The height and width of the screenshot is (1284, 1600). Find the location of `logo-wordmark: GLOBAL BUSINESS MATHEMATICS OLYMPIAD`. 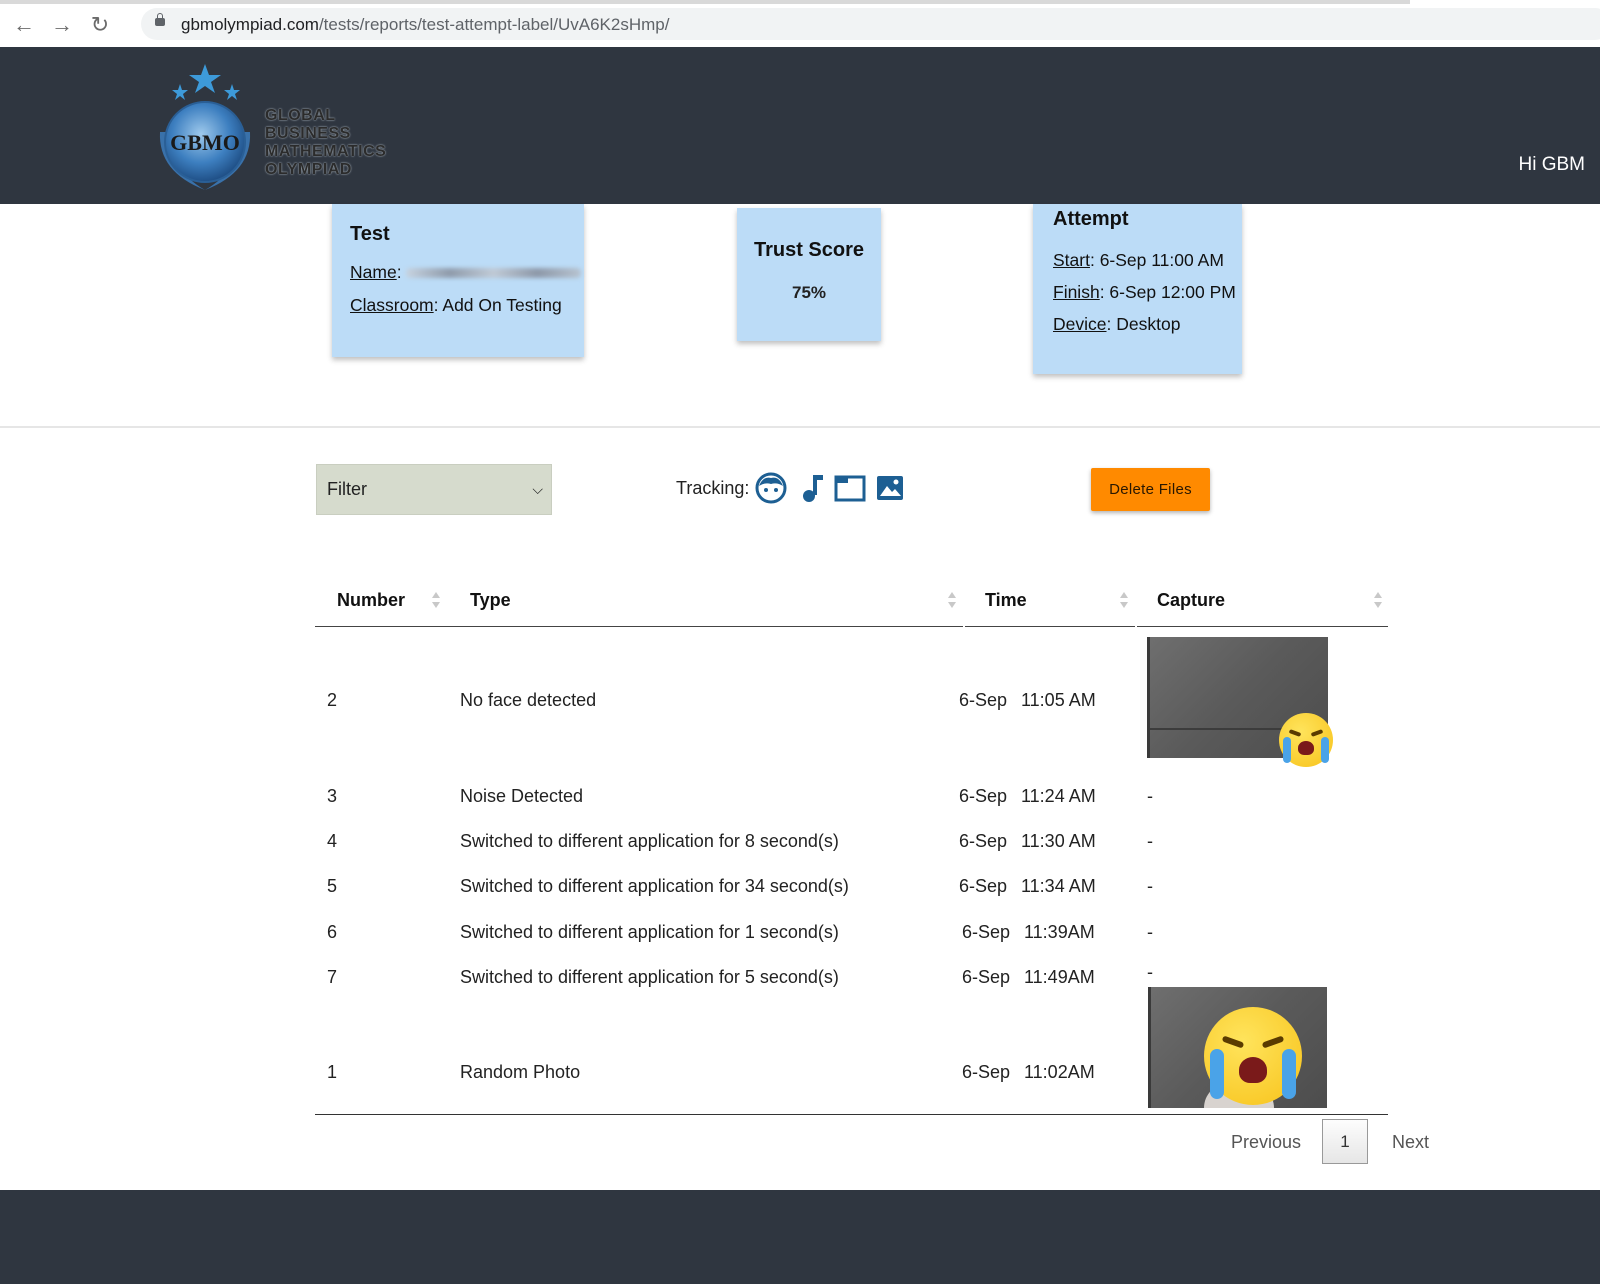

logo-wordmark: GLOBAL BUSINESS MATHEMATICS OLYMPIAD is located at coordinates (325, 143).